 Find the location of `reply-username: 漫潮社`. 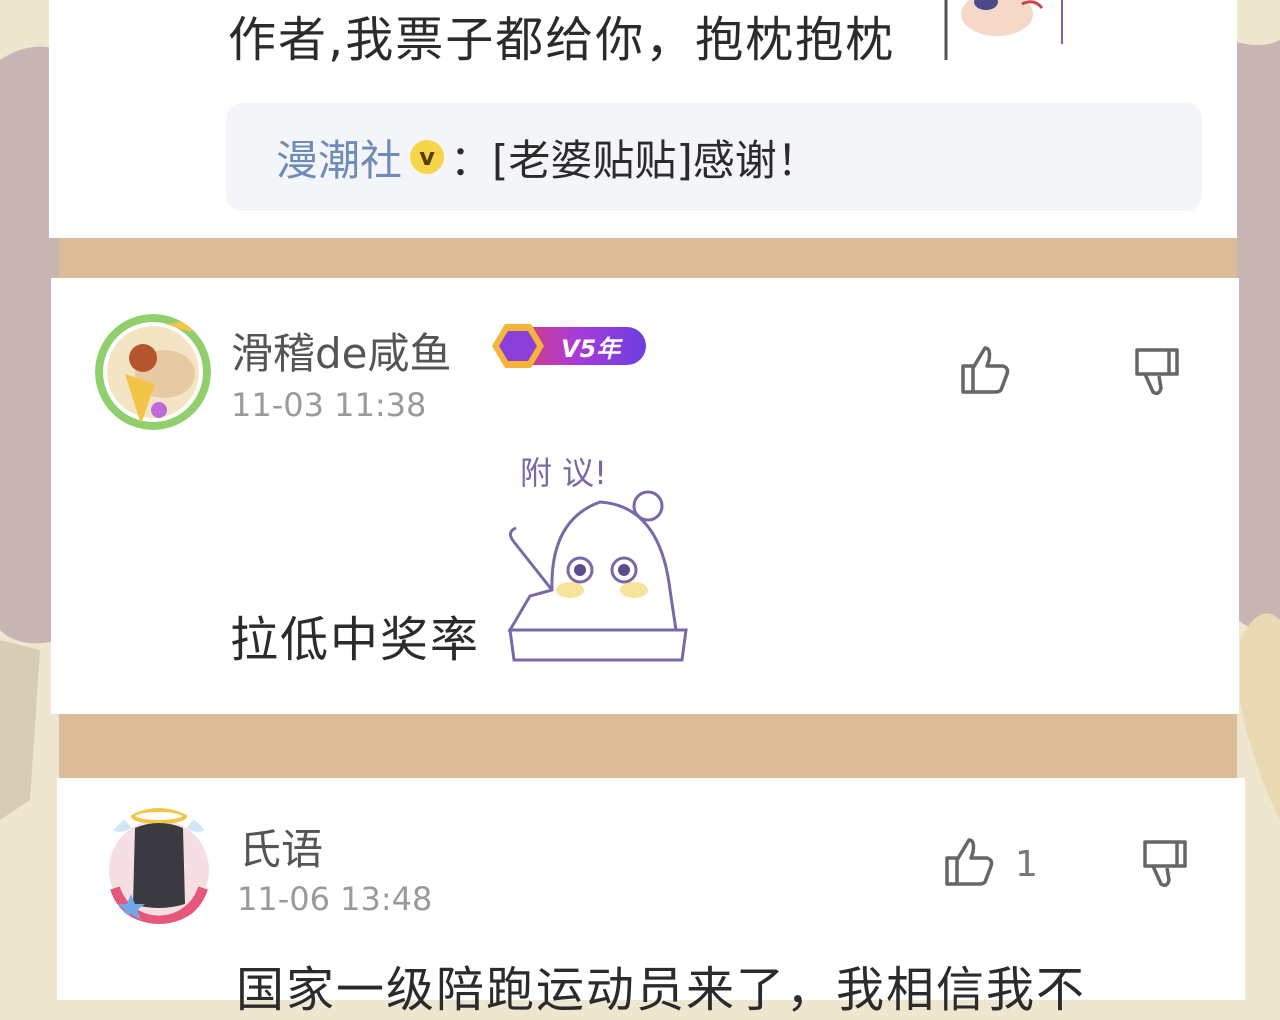

reply-username: 漫潮社 is located at coordinates (339, 157).